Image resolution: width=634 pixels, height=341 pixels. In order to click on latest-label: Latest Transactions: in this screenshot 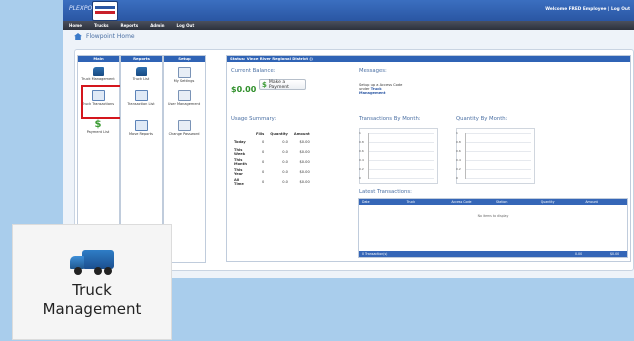, I will do `click(385, 192)`.